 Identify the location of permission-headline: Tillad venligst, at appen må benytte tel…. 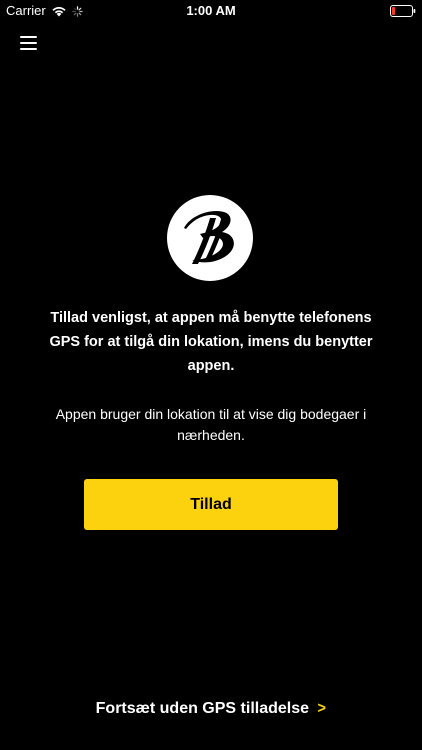
(211, 342).